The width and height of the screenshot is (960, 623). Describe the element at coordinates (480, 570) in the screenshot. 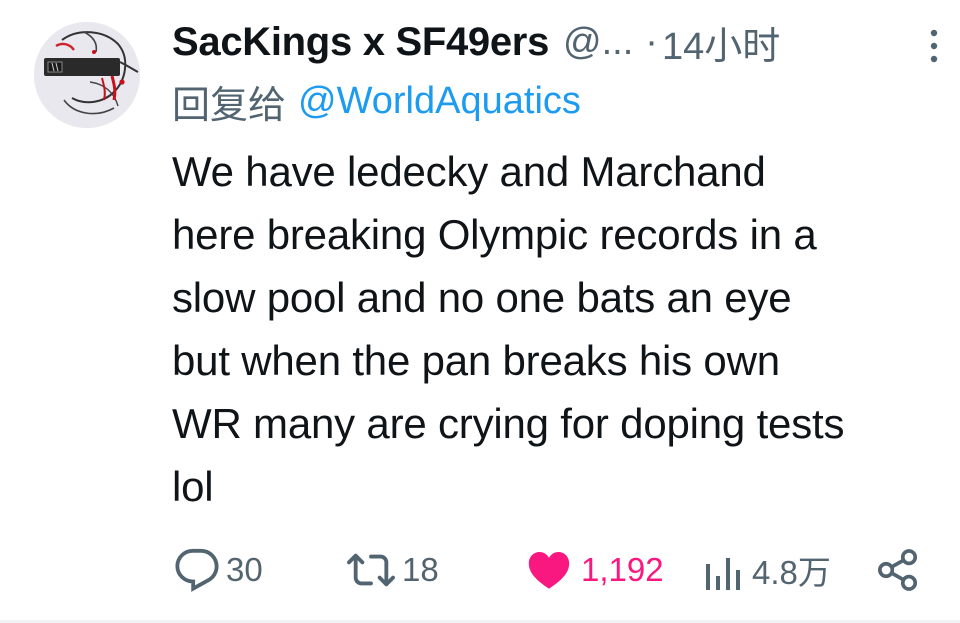

I see `action-bar: 30 18 1,192 4.8万` at that location.